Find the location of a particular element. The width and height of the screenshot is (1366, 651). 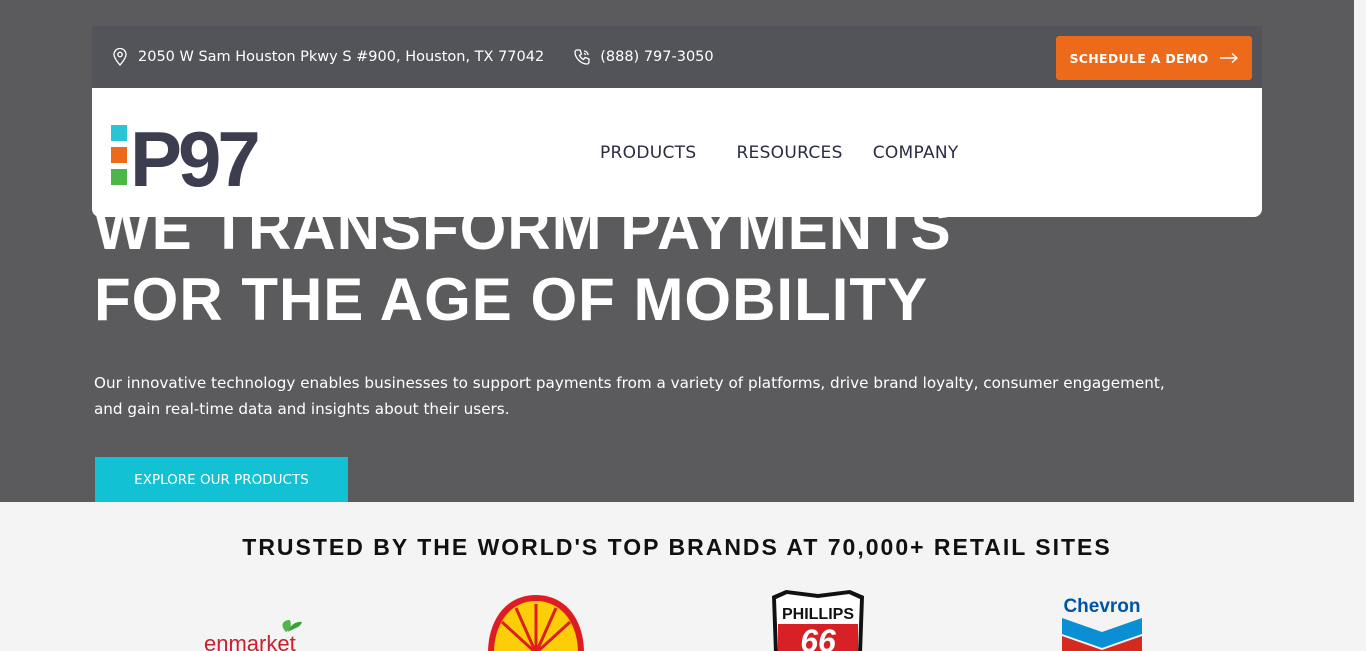

headline-line-1: WE TRANSFORM PAYMENTS is located at coordinates (523, 228).